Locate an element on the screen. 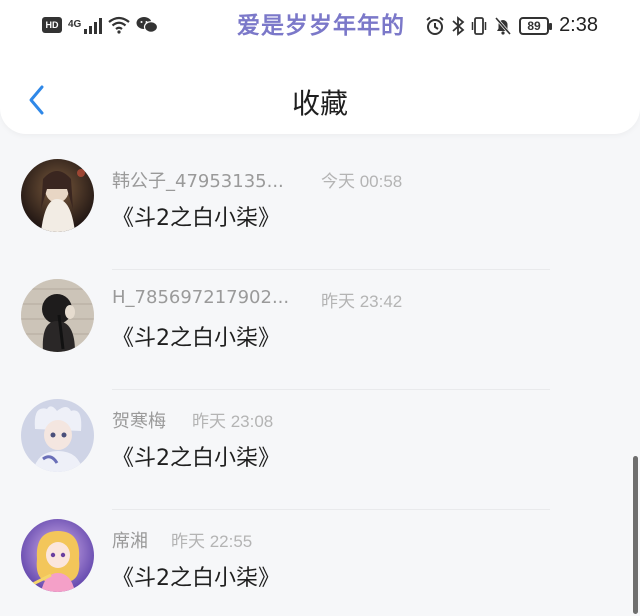  item-meta: H_785697217902... 昨天 23:42 is located at coordinates (257, 300).